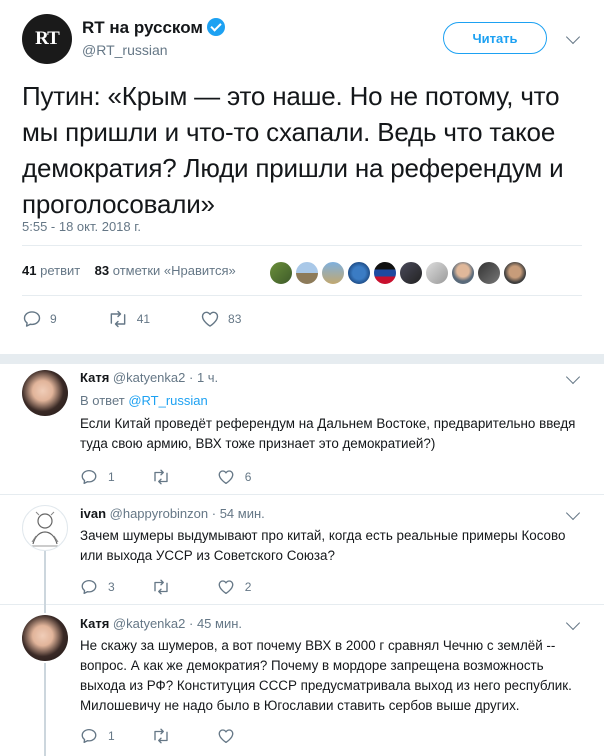 Image resolution: width=604 pixels, height=756 pixels. Describe the element at coordinates (159, 513) in the screenshot. I see `reply-author-handle: @happyrobinzon` at that location.